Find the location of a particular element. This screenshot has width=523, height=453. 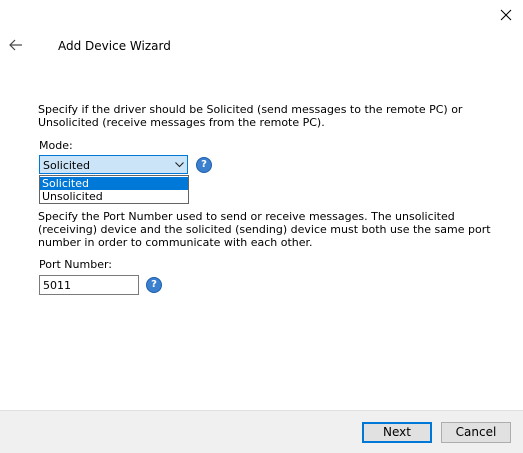

close-icon is located at coordinates (506, 15).